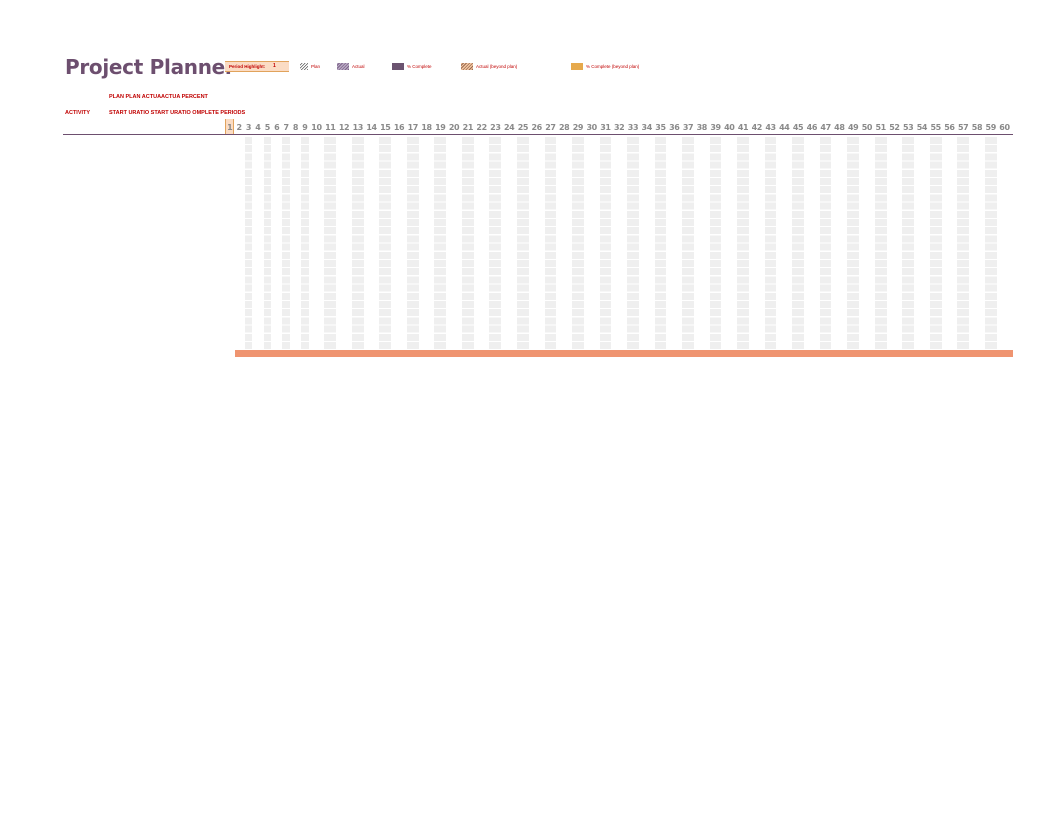  I want to click on period-50: 50, so click(867, 127).